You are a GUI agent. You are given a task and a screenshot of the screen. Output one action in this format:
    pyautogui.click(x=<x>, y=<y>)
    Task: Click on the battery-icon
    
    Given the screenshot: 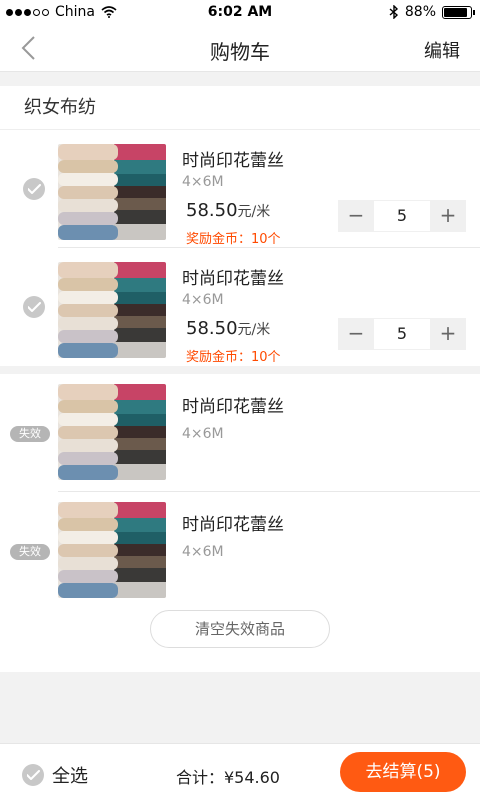 What is the action you would take?
    pyautogui.click(x=458, y=12)
    